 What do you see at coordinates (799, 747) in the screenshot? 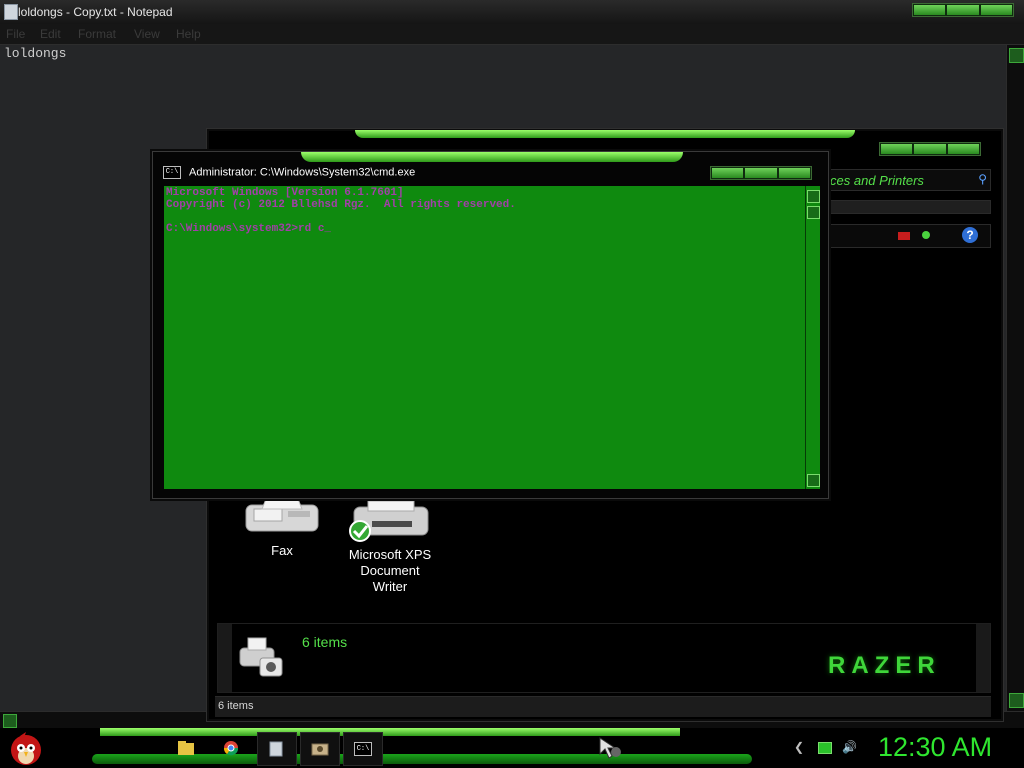
I see `show-hidden-icons-icon: ❮` at bounding box center [799, 747].